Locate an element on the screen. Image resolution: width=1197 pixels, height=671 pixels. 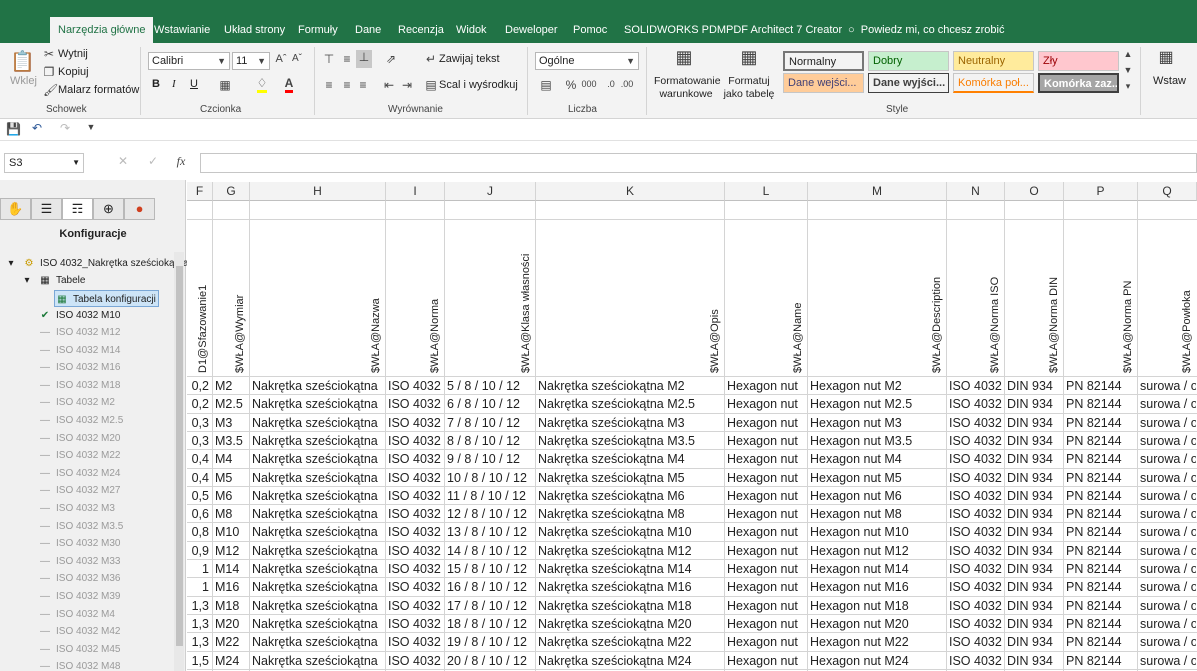
tab-formulas: Formuły is located at coordinates (318, 30).